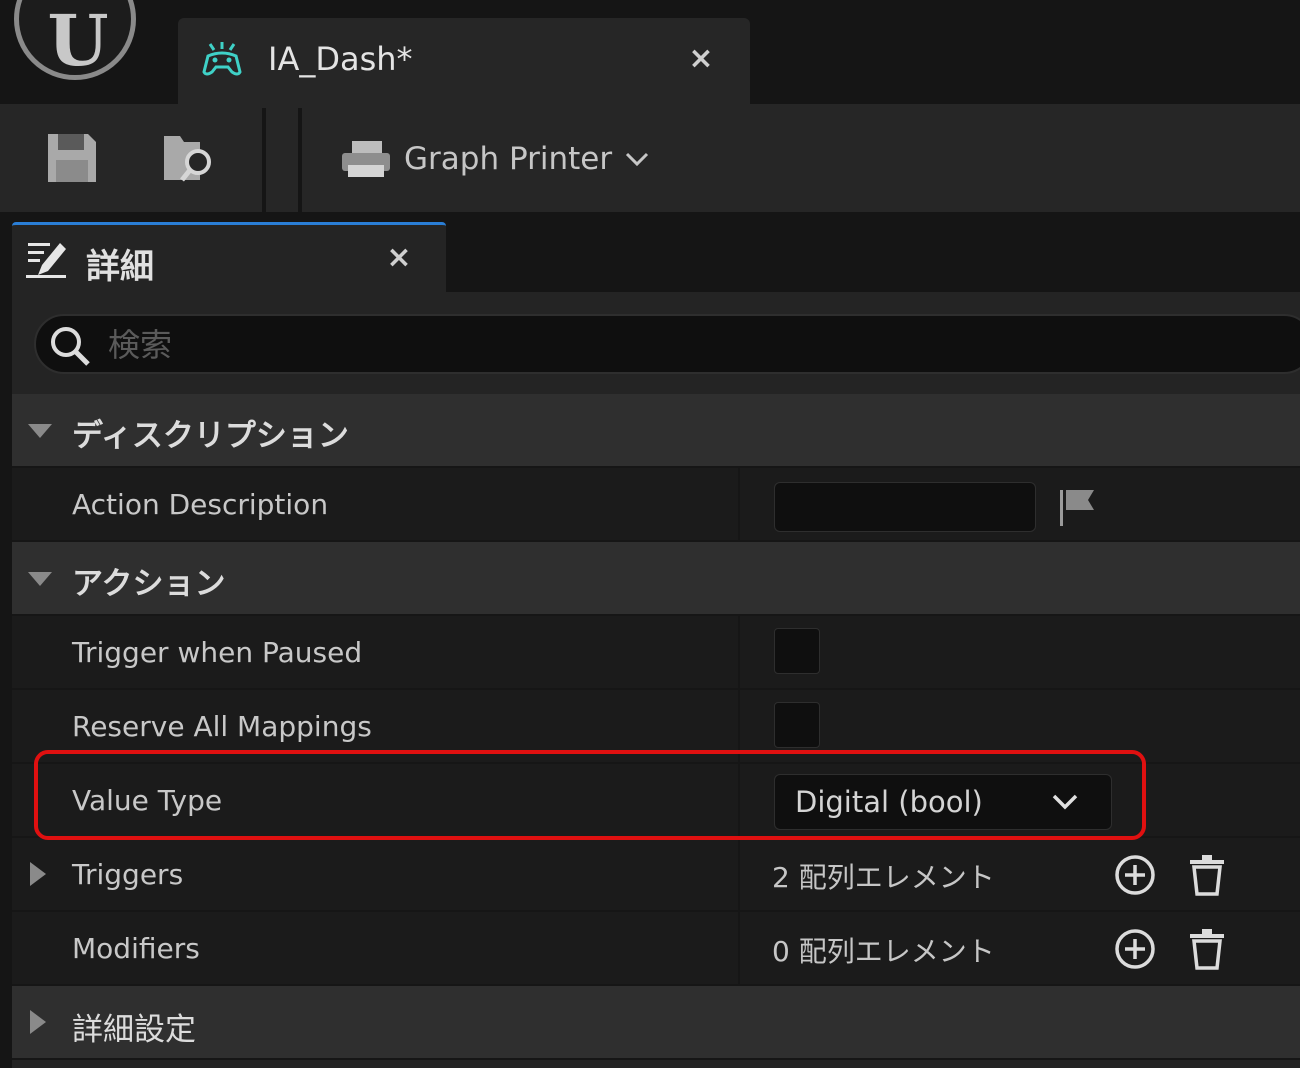  What do you see at coordinates (147, 800) in the screenshot?
I see `property-label: Value Type` at bounding box center [147, 800].